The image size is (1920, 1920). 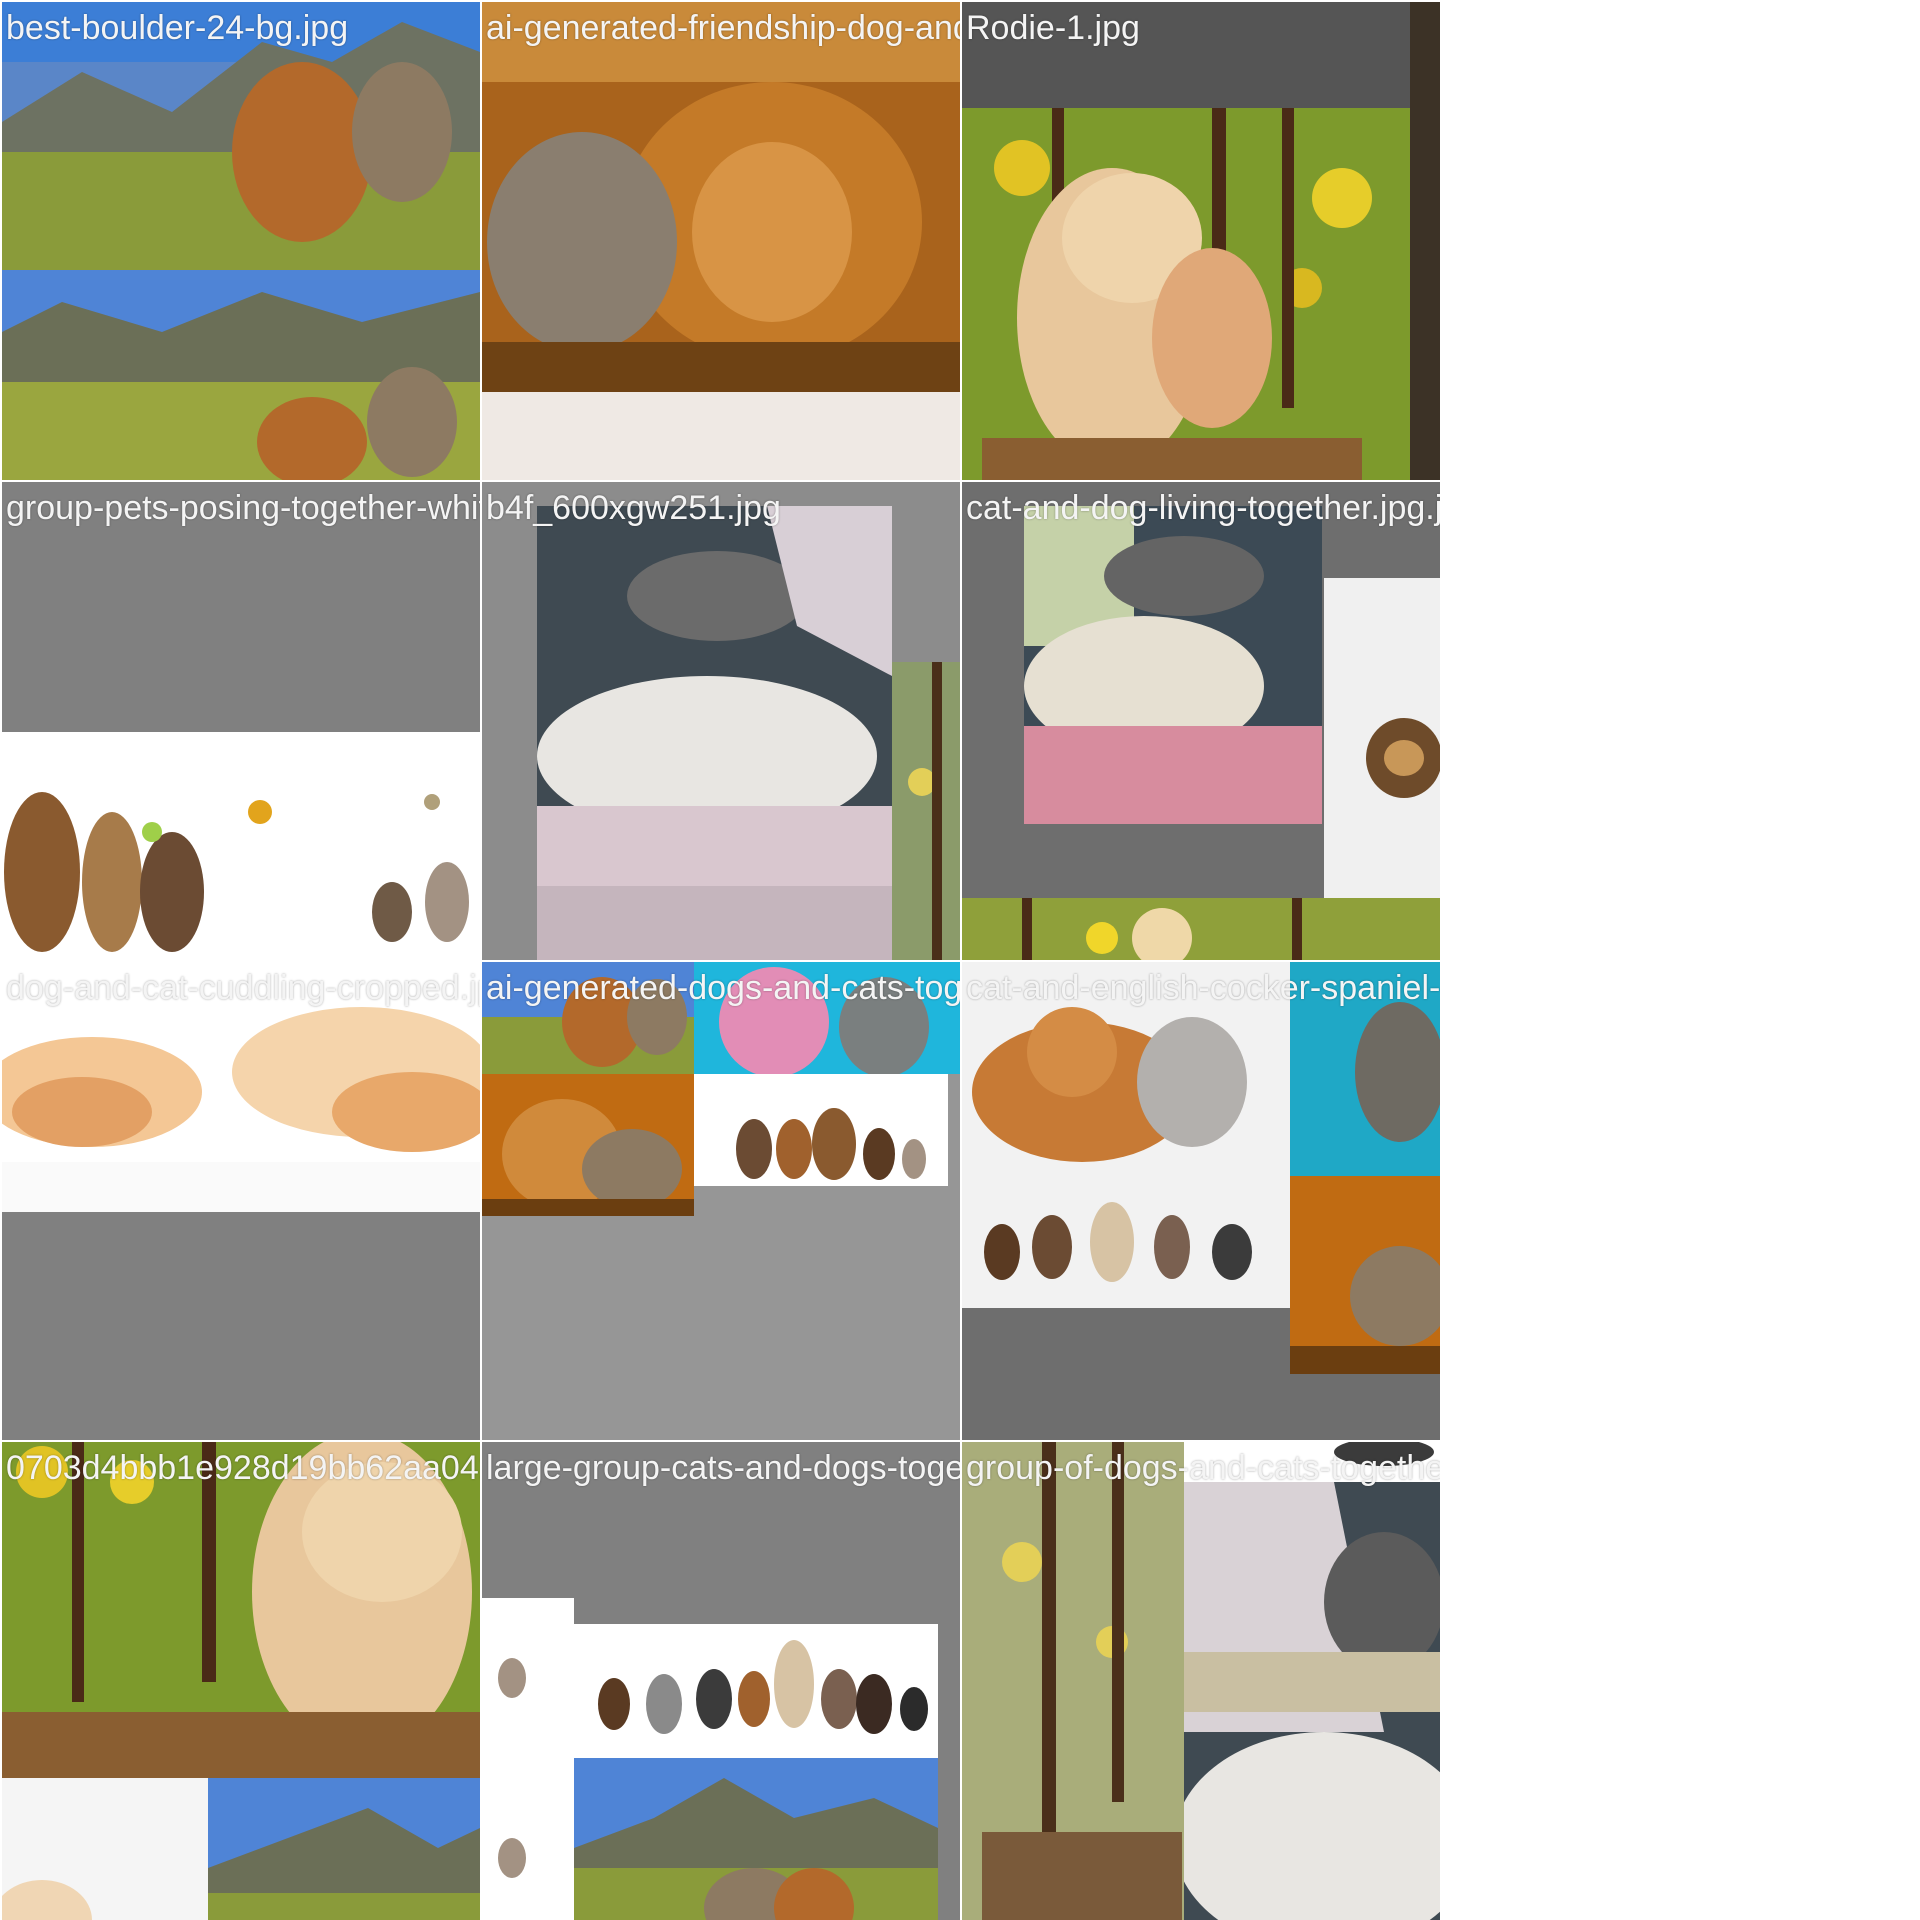 What do you see at coordinates (243, 1468) in the screenshot?
I see `tile-filename: 0703d4bbb1e928d19bb62aa0424b00b.jpg` at bounding box center [243, 1468].